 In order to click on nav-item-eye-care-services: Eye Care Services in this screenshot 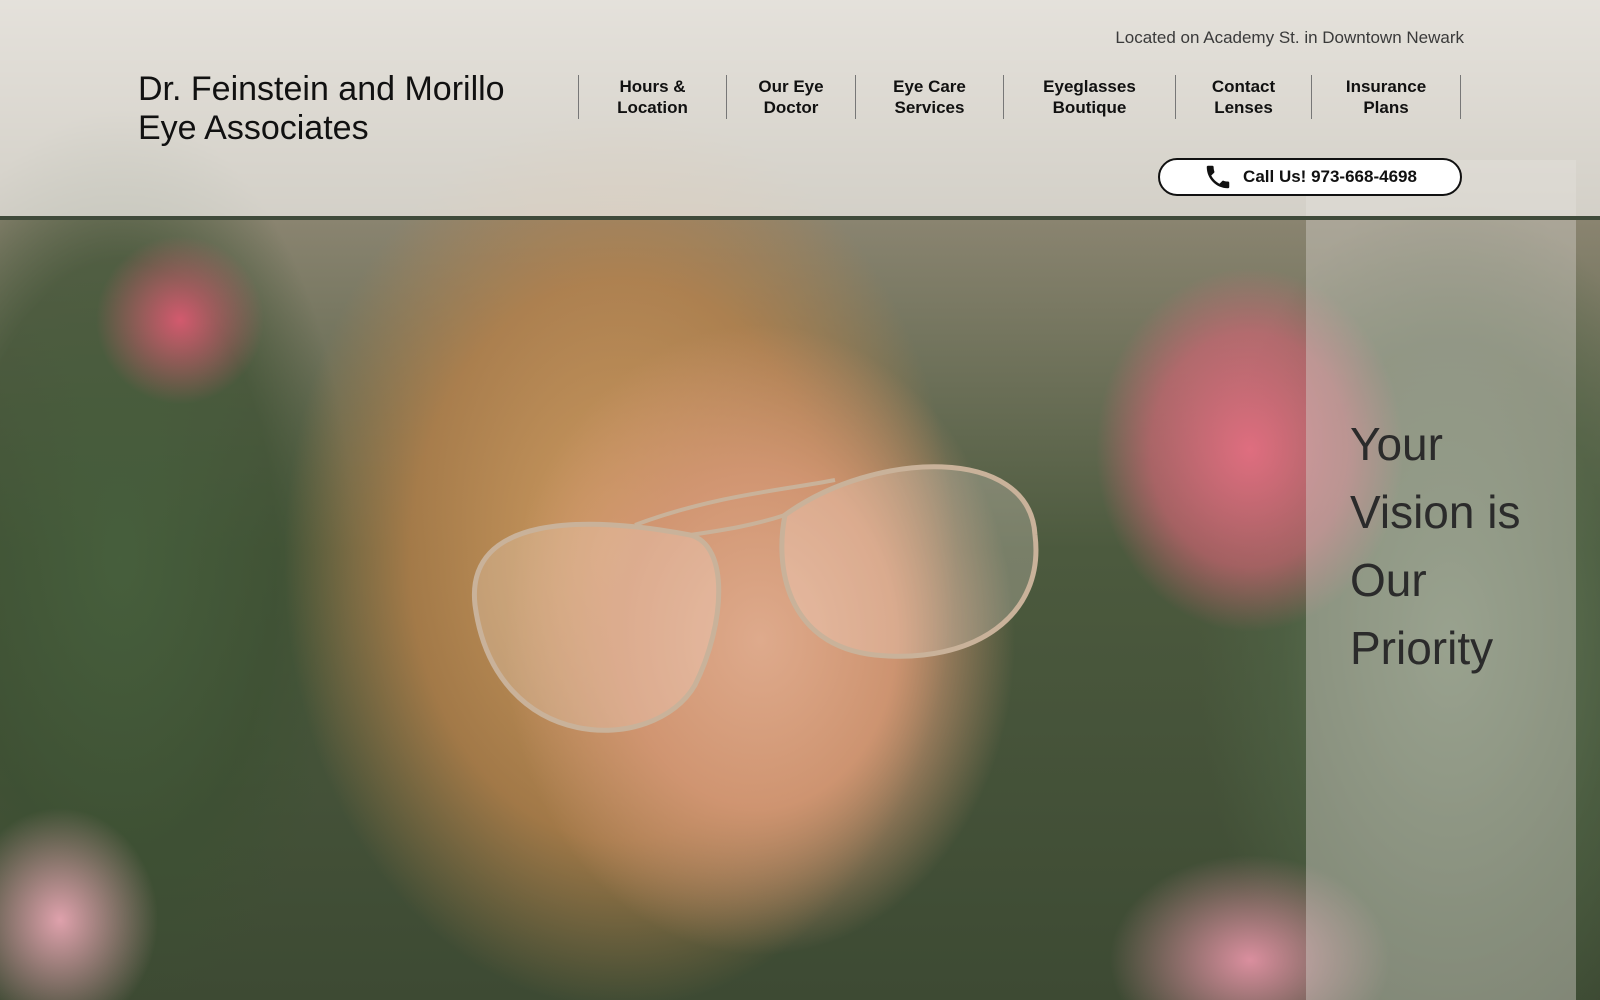, I will do `click(929, 97)`.